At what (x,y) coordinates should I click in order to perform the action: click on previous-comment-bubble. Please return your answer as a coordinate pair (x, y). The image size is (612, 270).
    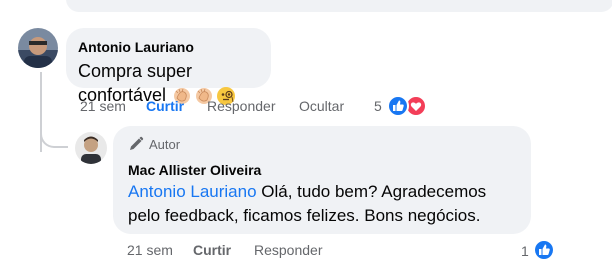
    Looking at the image, I should click on (339, 6).